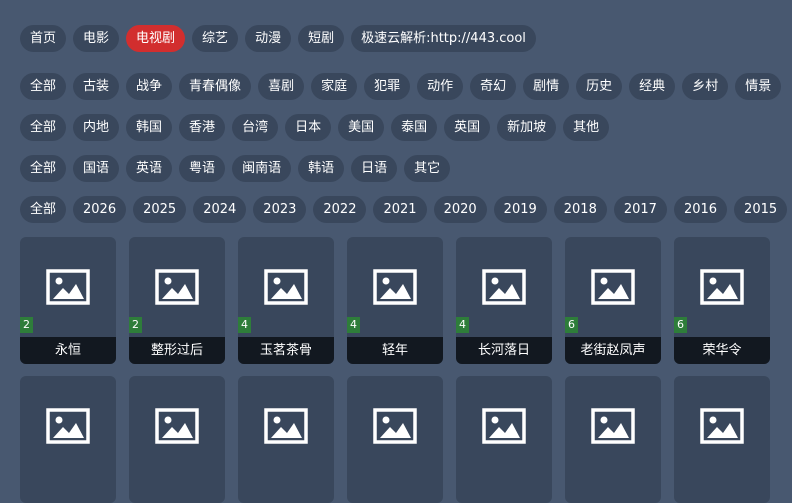 Image resolution: width=792 pixels, height=503 pixels. What do you see at coordinates (504, 350) in the screenshot?
I see `video-title: 长河落日` at bounding box center [504, 350].